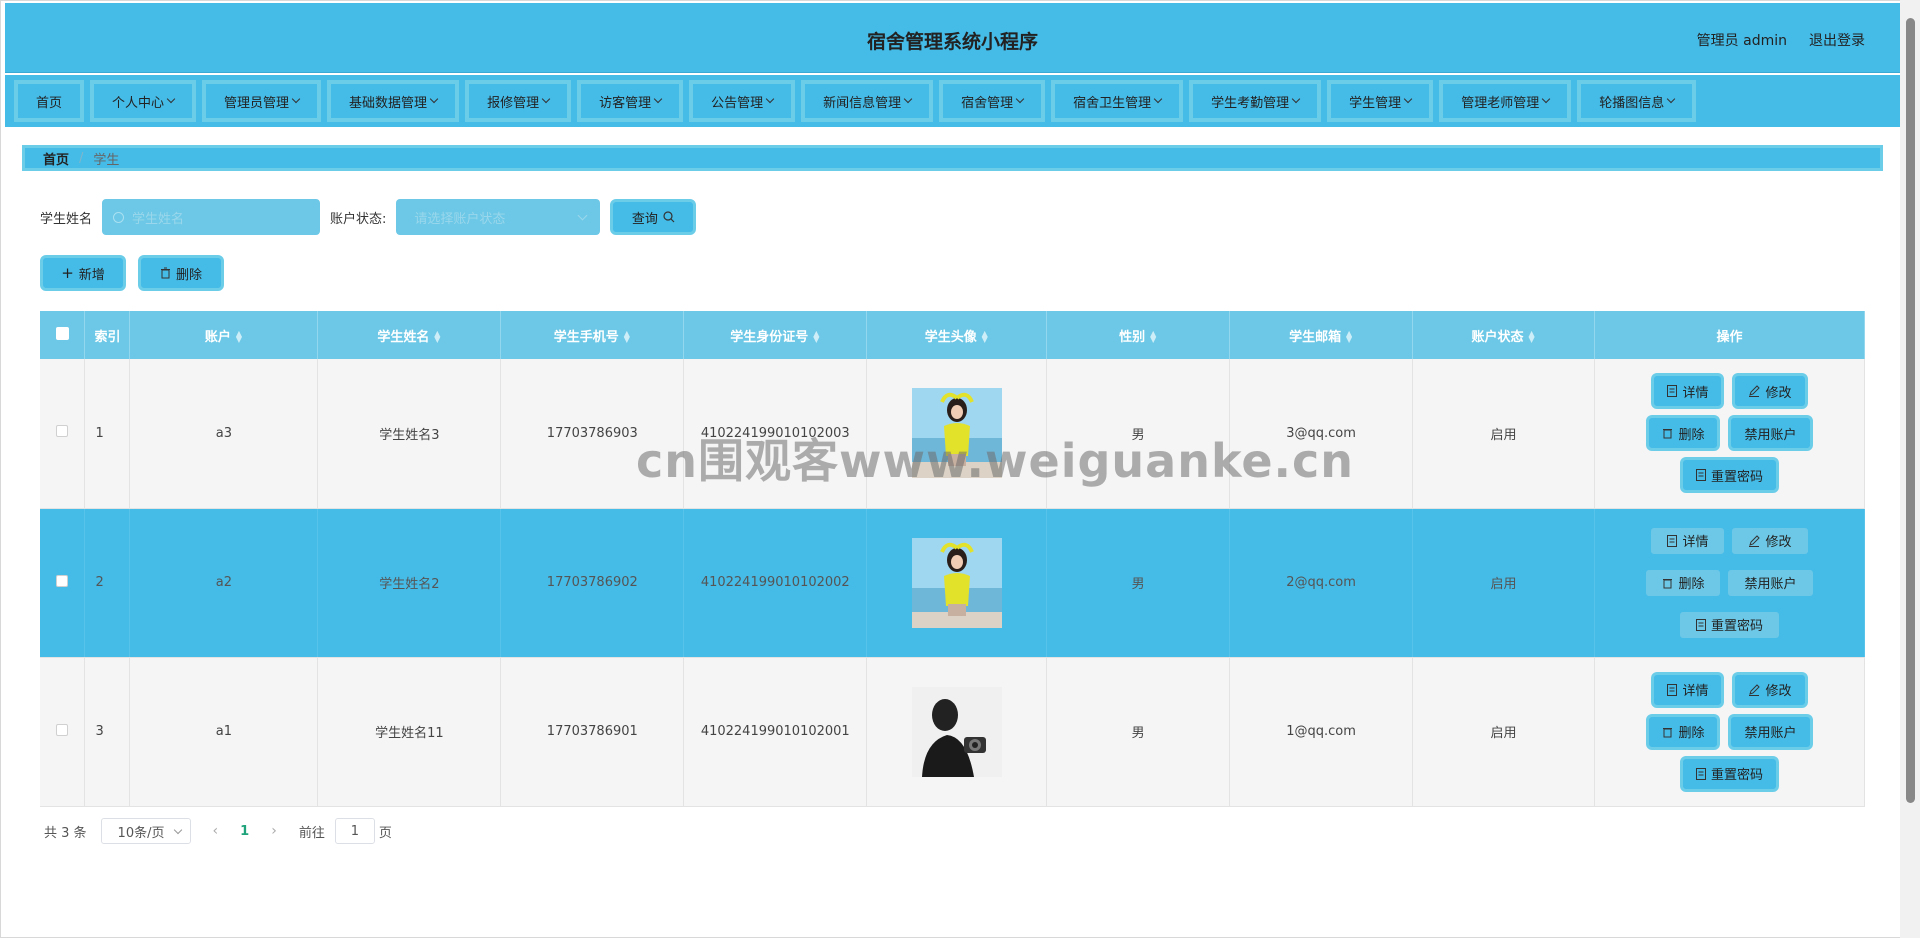  I want to click on nav-item-label: 轮播图信息, so click(1632, 103).